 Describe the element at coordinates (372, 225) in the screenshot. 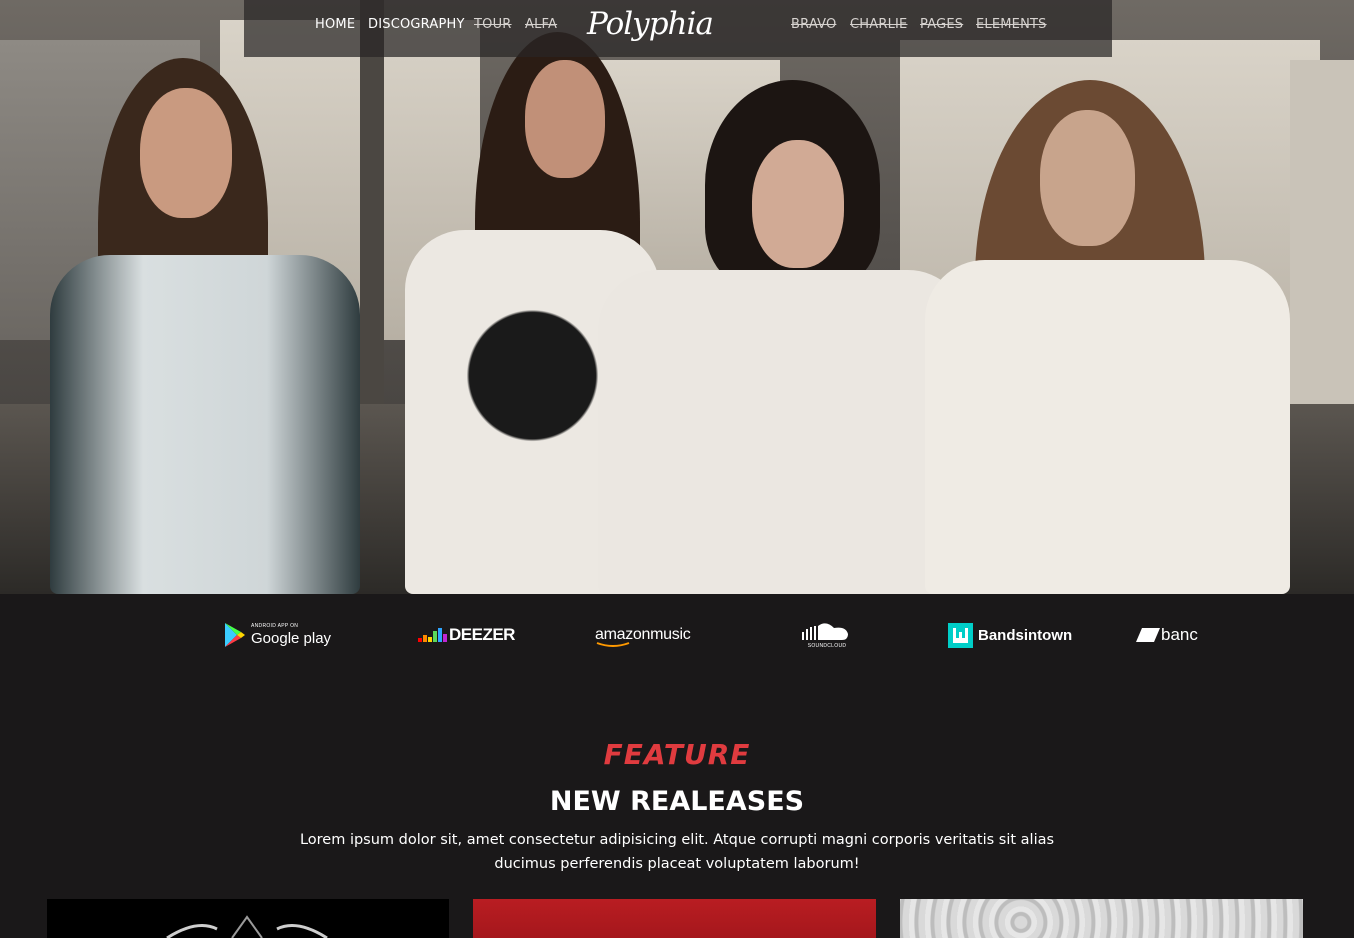

I see `hero-pillar` at that location.